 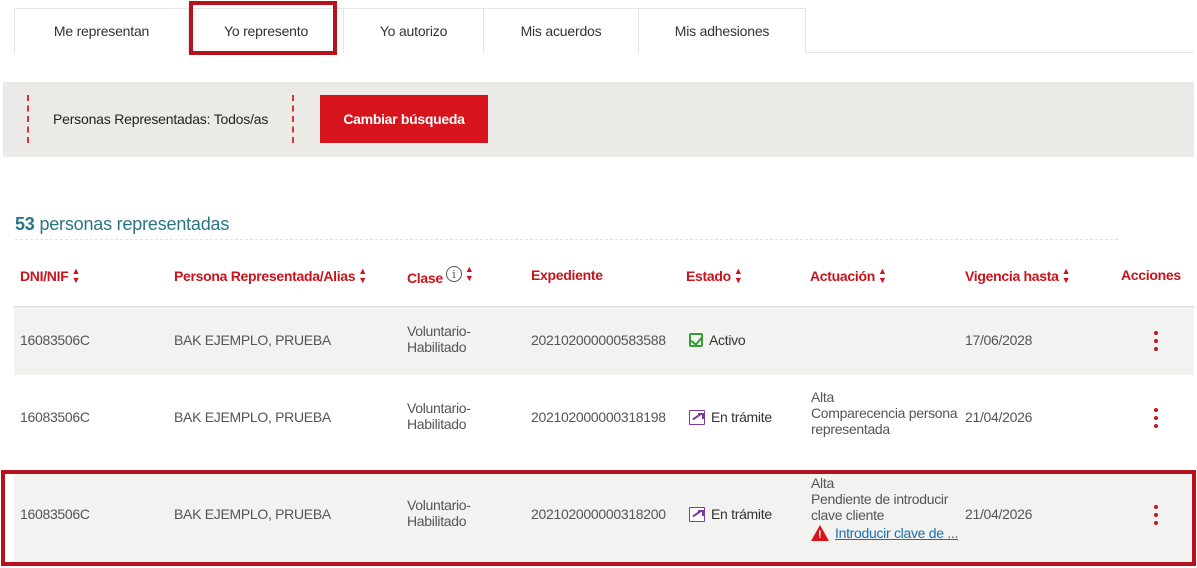 I want to click on actuacion-detail: Pendiente de introducir clave cliente, so click(x=880, y=507).